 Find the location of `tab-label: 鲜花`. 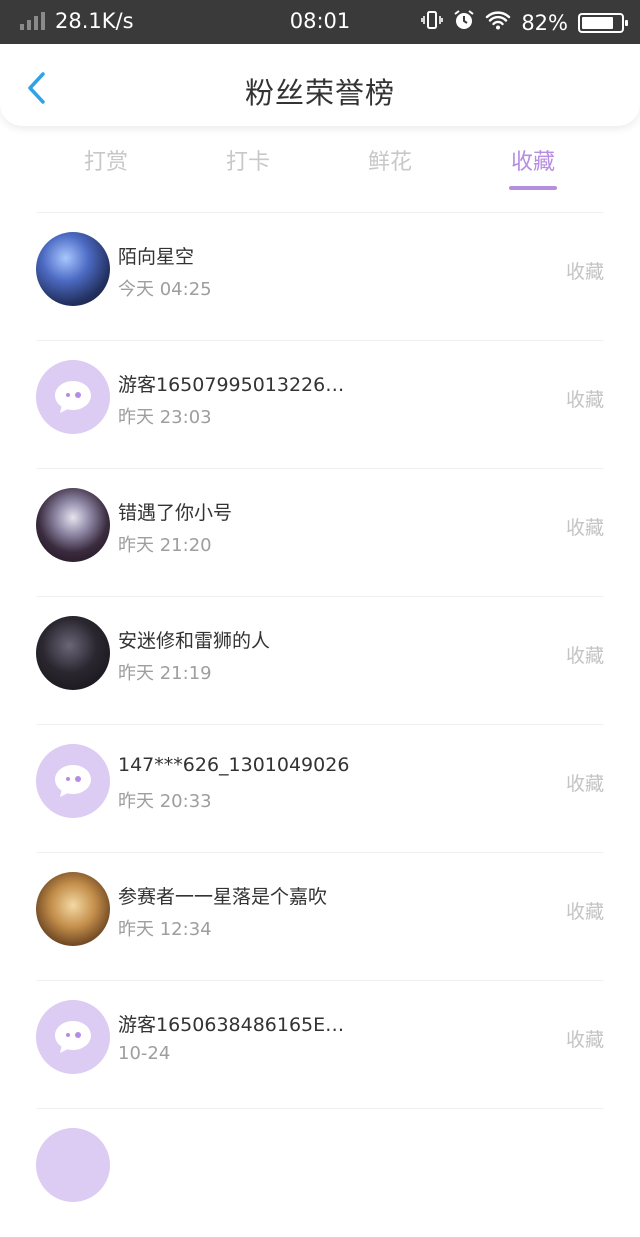

tab-label: 鲜花 is located at coordinates (389, 162).